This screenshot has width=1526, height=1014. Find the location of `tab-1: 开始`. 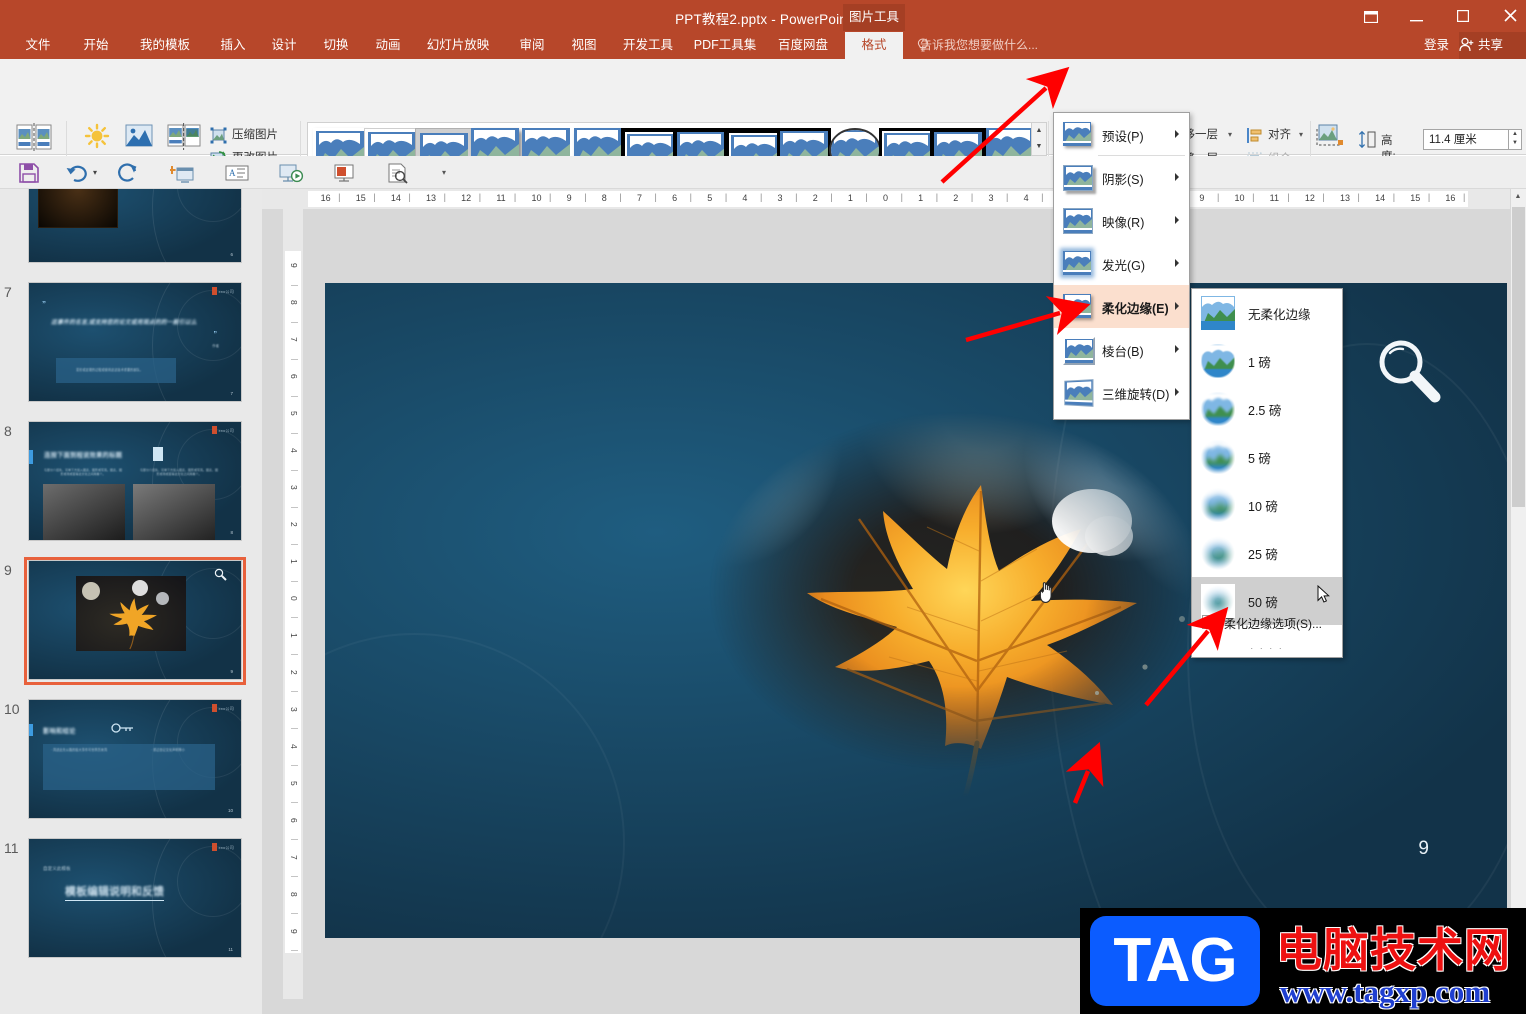

tab-1: 开始 is located at coordinates (96, 45).